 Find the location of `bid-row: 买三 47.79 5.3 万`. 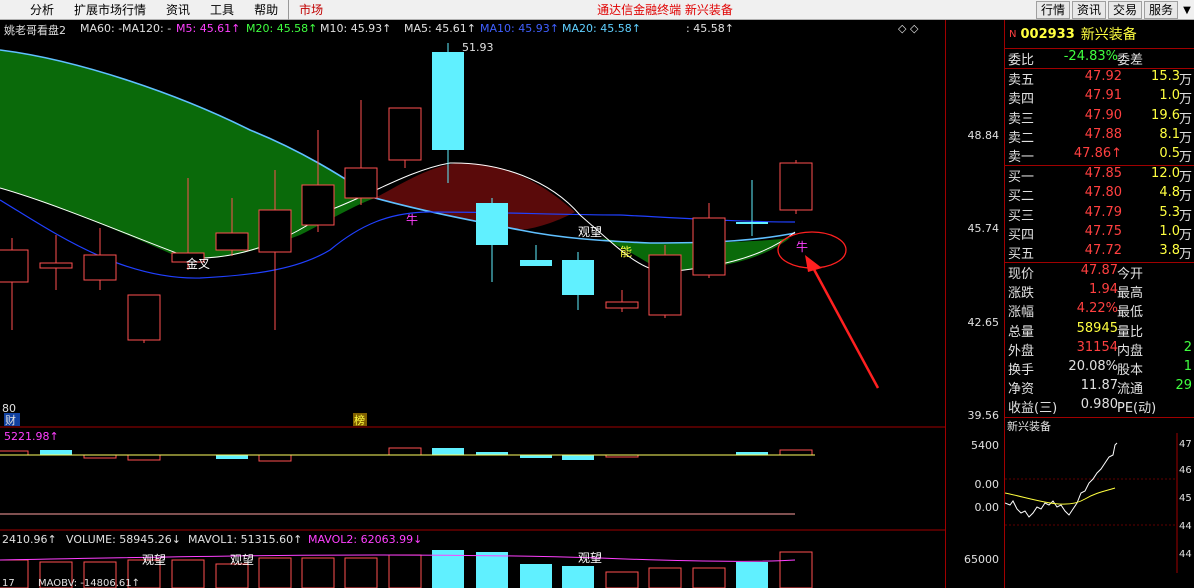

bid-row: 买三 47.79 5.3 万 is located at coordinates (1099, 214).